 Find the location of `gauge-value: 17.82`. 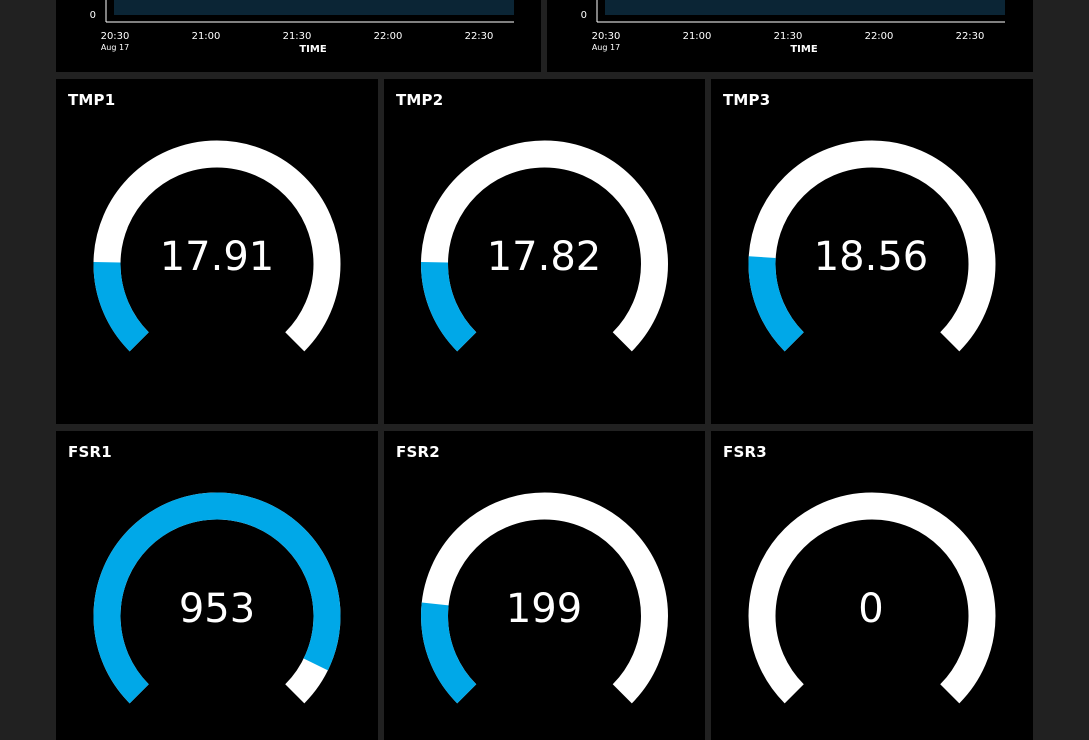

gauge-value: 17.82 is located at coordinates (544, 257).